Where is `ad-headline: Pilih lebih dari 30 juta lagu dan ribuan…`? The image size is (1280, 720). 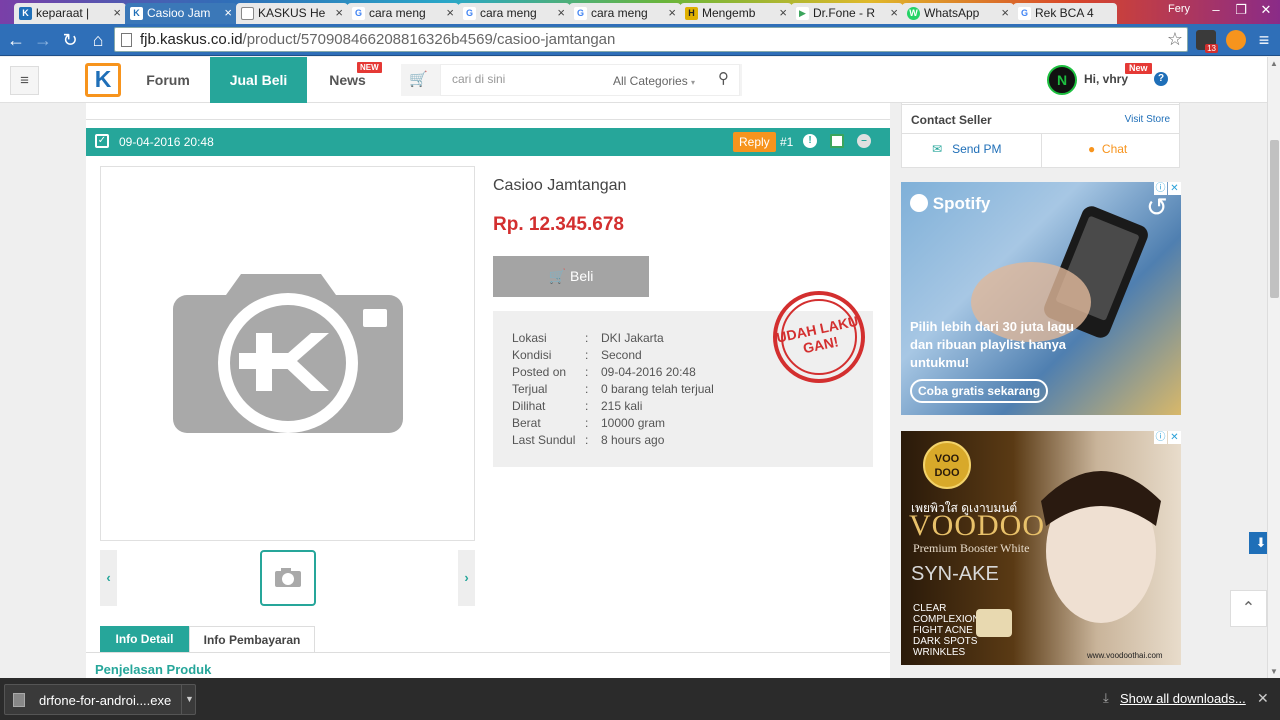
ad-headline: Pilih lebih dari 30 juta lagu dan ribuan… is located at coordinates (992, 344).